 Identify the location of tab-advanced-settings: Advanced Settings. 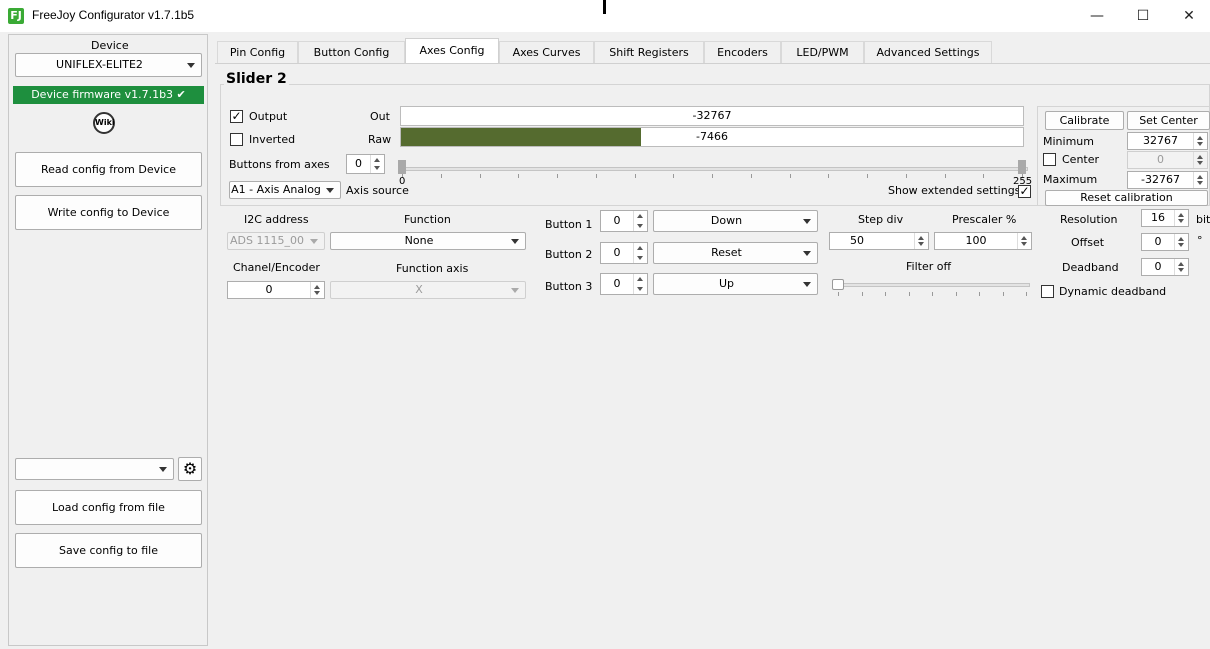
(928, 52).